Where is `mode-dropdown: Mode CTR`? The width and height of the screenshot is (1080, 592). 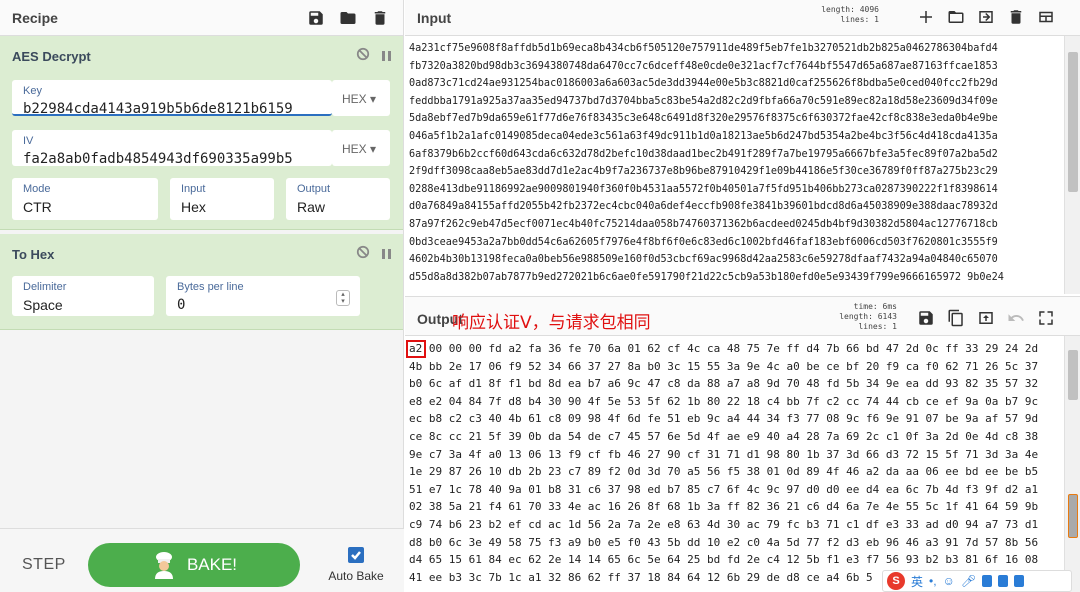 mode-dropdown: Mode CTR is located at coordinates (85, 199).